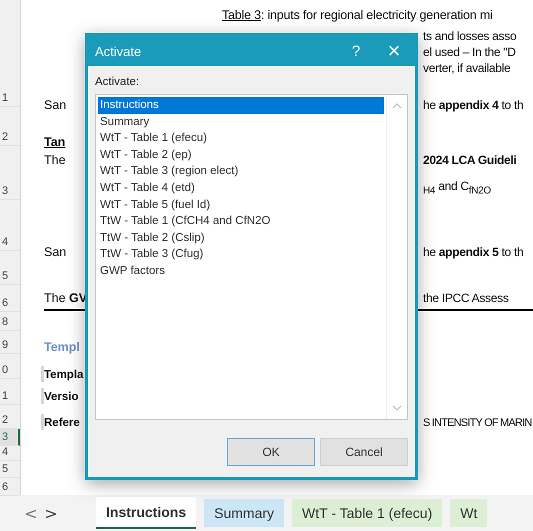  Describe the element at coordinates (469, 160) in the screenshot. I see `cell-text: 2024 LCA Guideli` at that location.